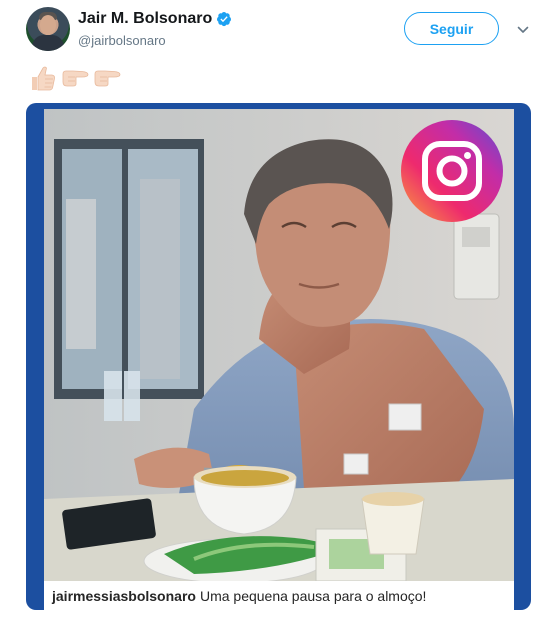 The width and height of the screenshot is (558, 618). What do you see at coordinates (451, 28) in the screenshot?
I see `follow-button: Seguir` at bounding box center [451, 28].